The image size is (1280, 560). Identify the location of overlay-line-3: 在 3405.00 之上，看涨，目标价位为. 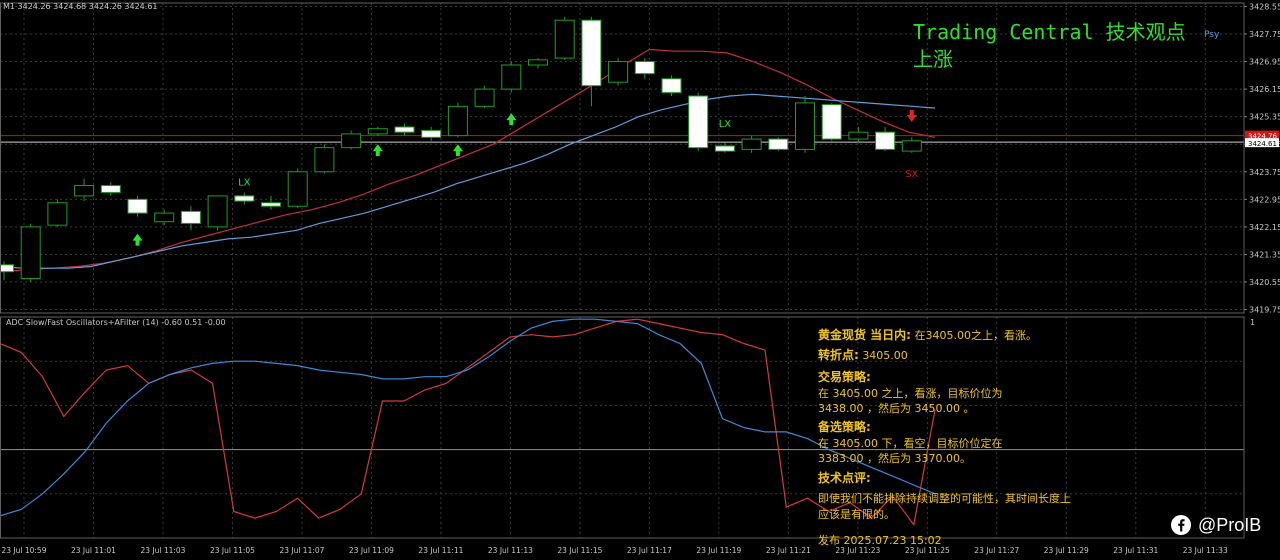
(910, 393).